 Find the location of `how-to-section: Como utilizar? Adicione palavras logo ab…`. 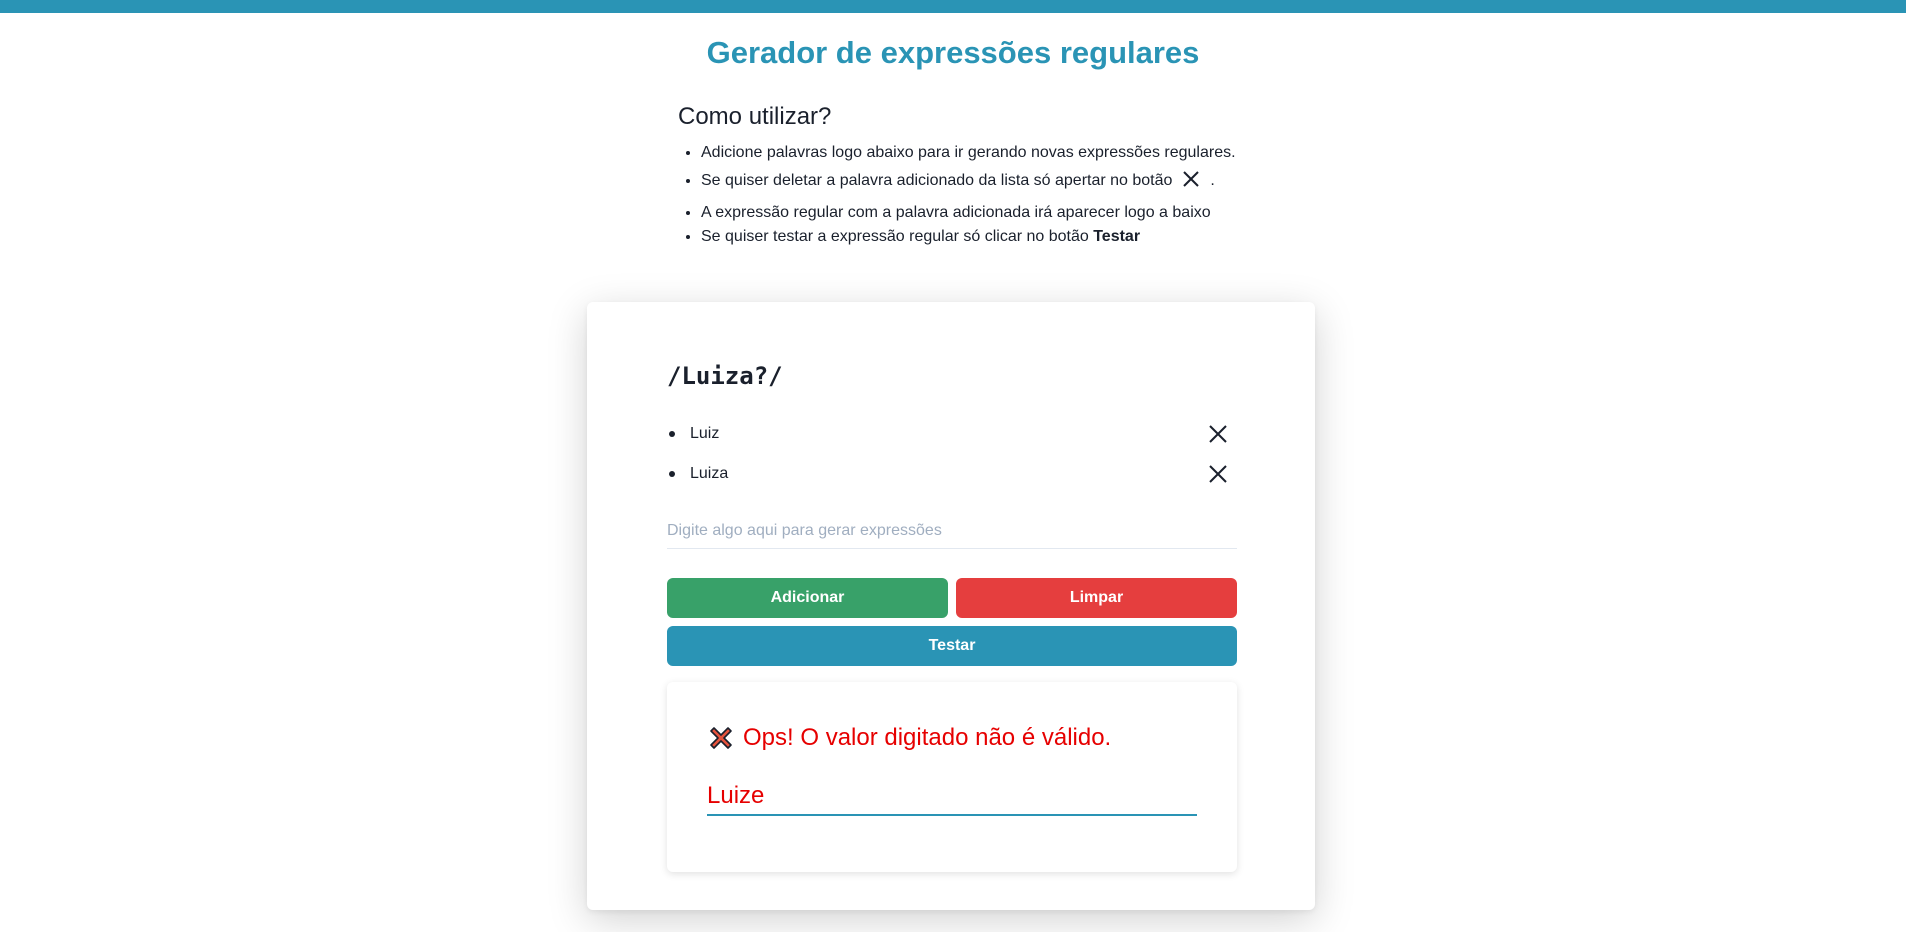

how-to-section: Como utilizar? Adicione palavras logo ab… is located at coordinates (978, 174).